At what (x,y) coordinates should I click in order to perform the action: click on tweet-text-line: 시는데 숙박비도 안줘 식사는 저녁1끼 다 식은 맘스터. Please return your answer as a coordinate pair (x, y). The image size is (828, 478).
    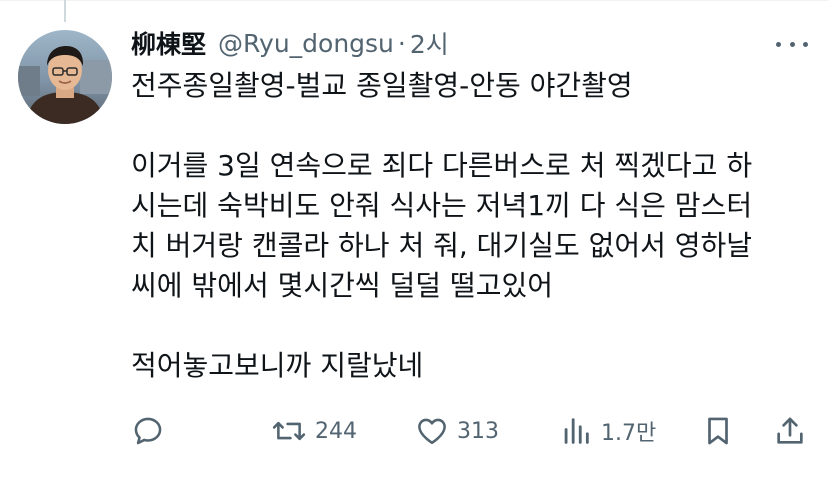
    Looking at the image, I should click on (442, 205).